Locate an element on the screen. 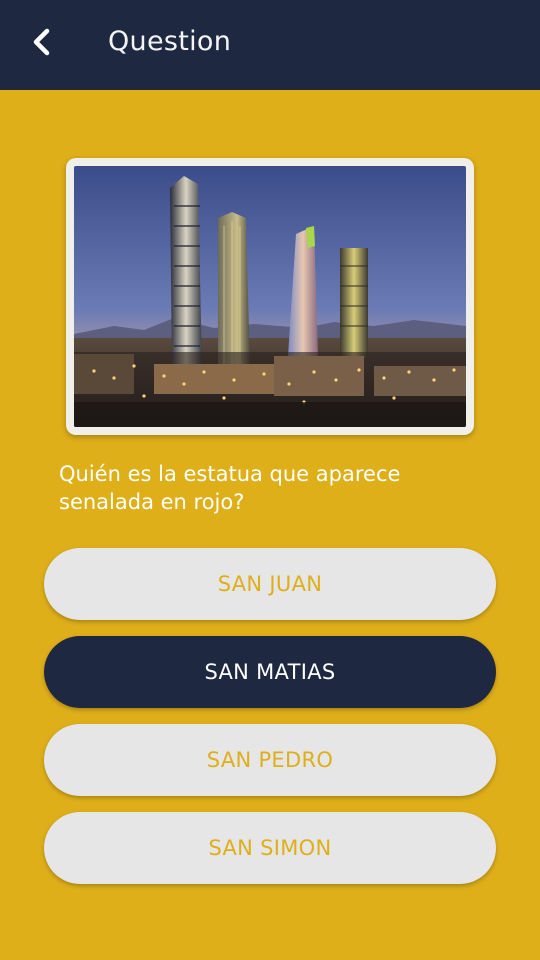 The width and height of the screenshot is (540, 960). app-header: Question is located at coordinates (270, 45).